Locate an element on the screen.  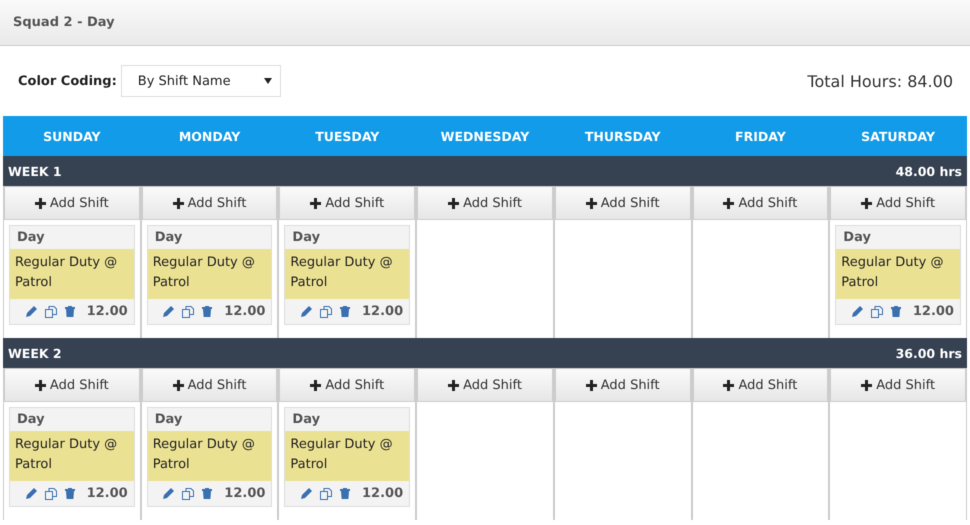
week-label: WEEK 2 is located at coordinates (35, 353).